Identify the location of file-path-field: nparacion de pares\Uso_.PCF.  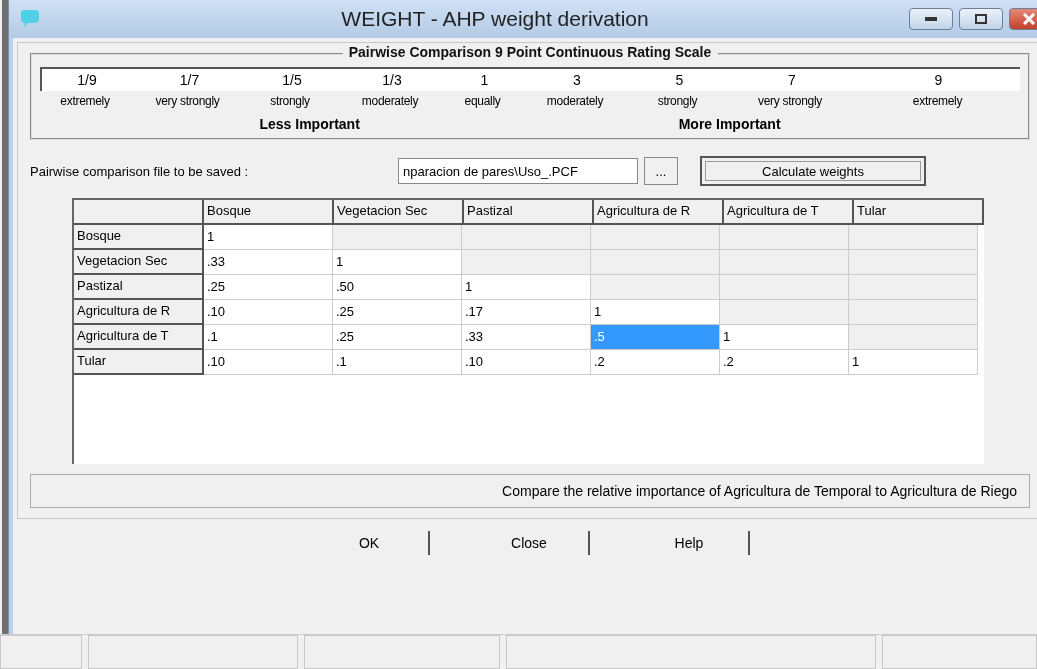
(518, 171).